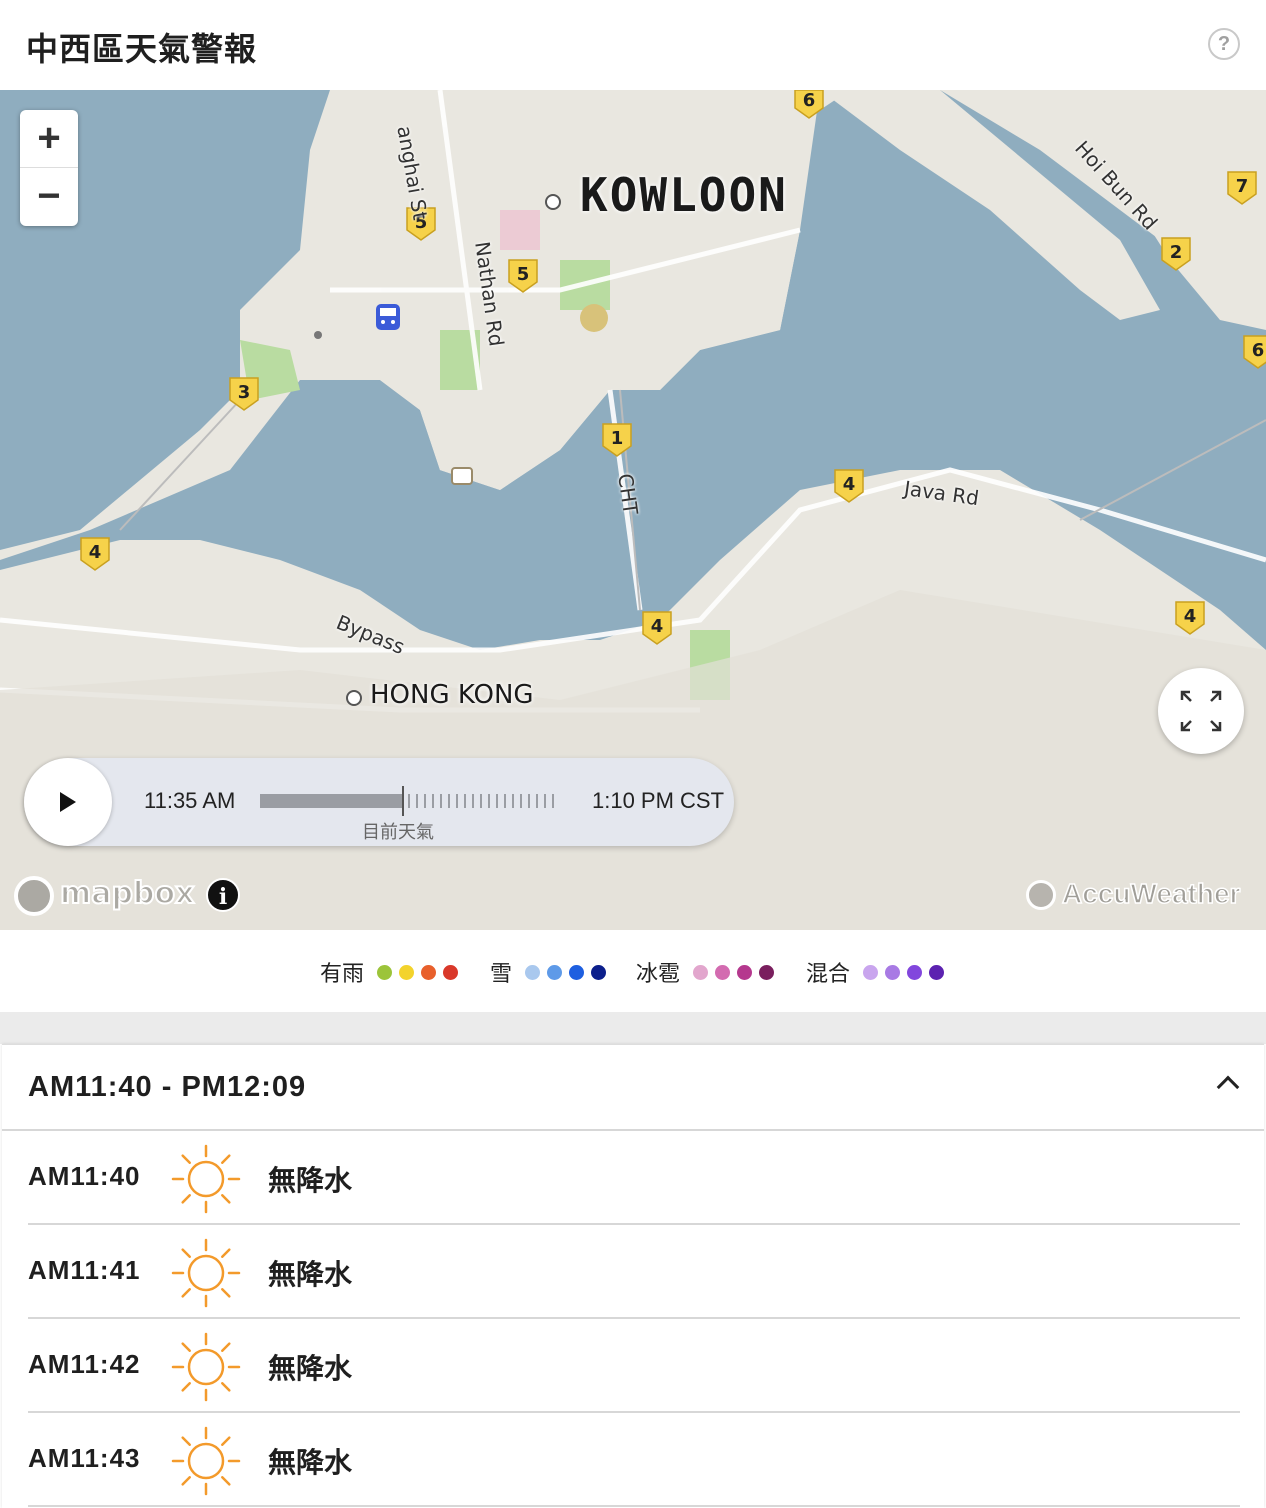 The image size is (1266, 1508). I want to click on mapbox-wordmark: mapbox, so click(127, 893).